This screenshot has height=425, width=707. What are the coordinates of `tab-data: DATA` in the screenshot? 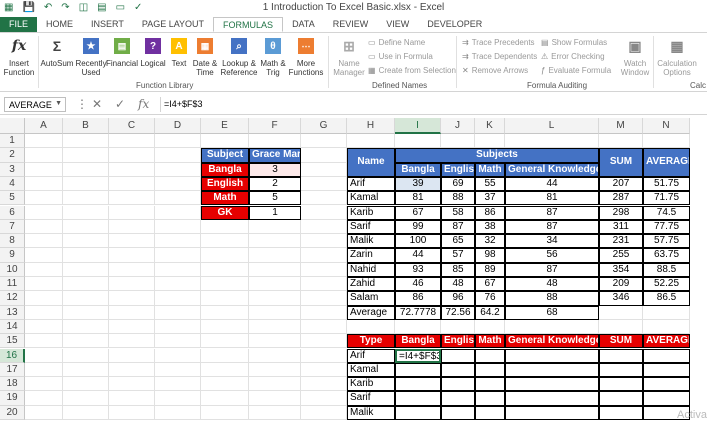 It's located at (303, 24).